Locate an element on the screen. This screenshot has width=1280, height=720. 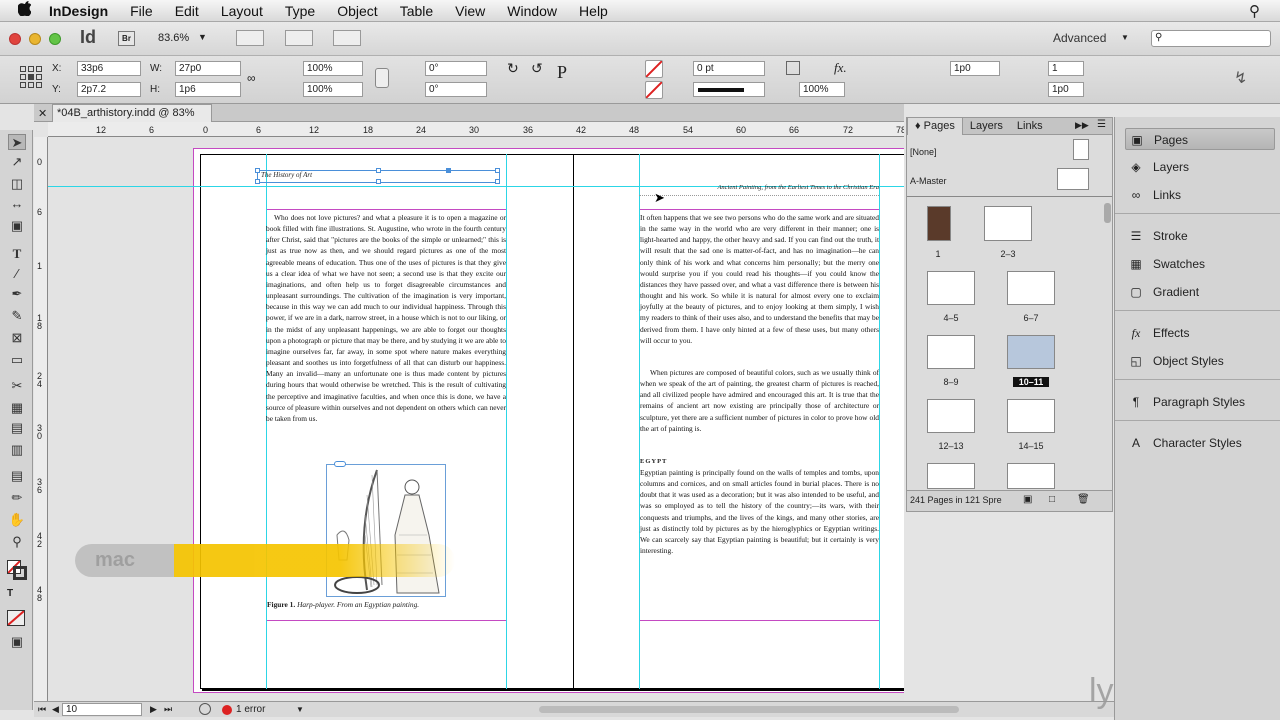
menu-file: File is located at coordinates (141, 11).